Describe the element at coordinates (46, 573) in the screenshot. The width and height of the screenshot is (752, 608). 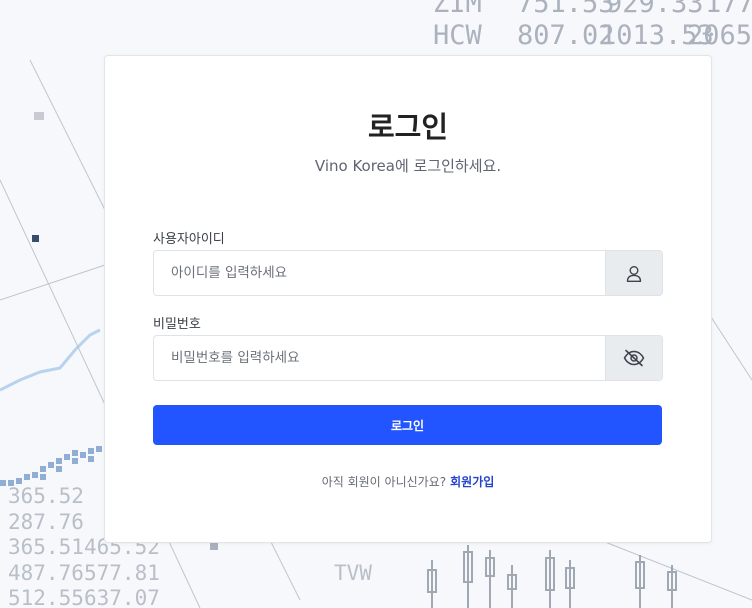
I see `bg-left-number: 487.76` at that location.